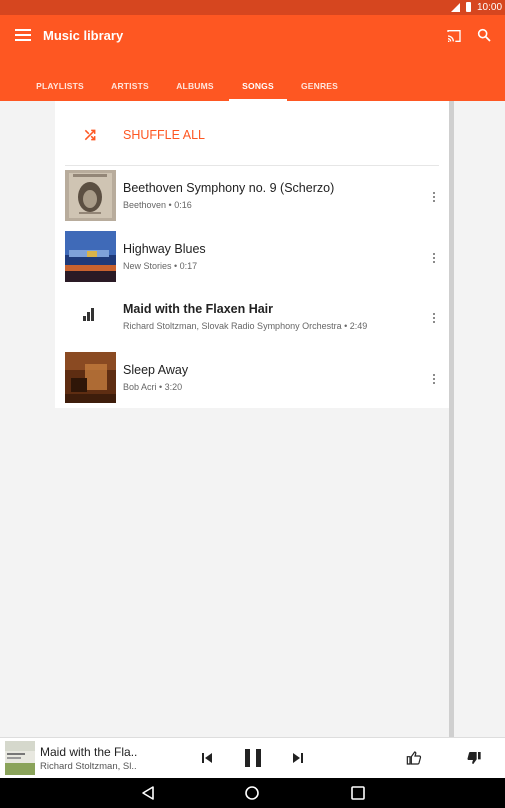 This screenshot has height=808, width=505. I want to click on tab-playlists: PLAYLISTS, so click(60, 90).